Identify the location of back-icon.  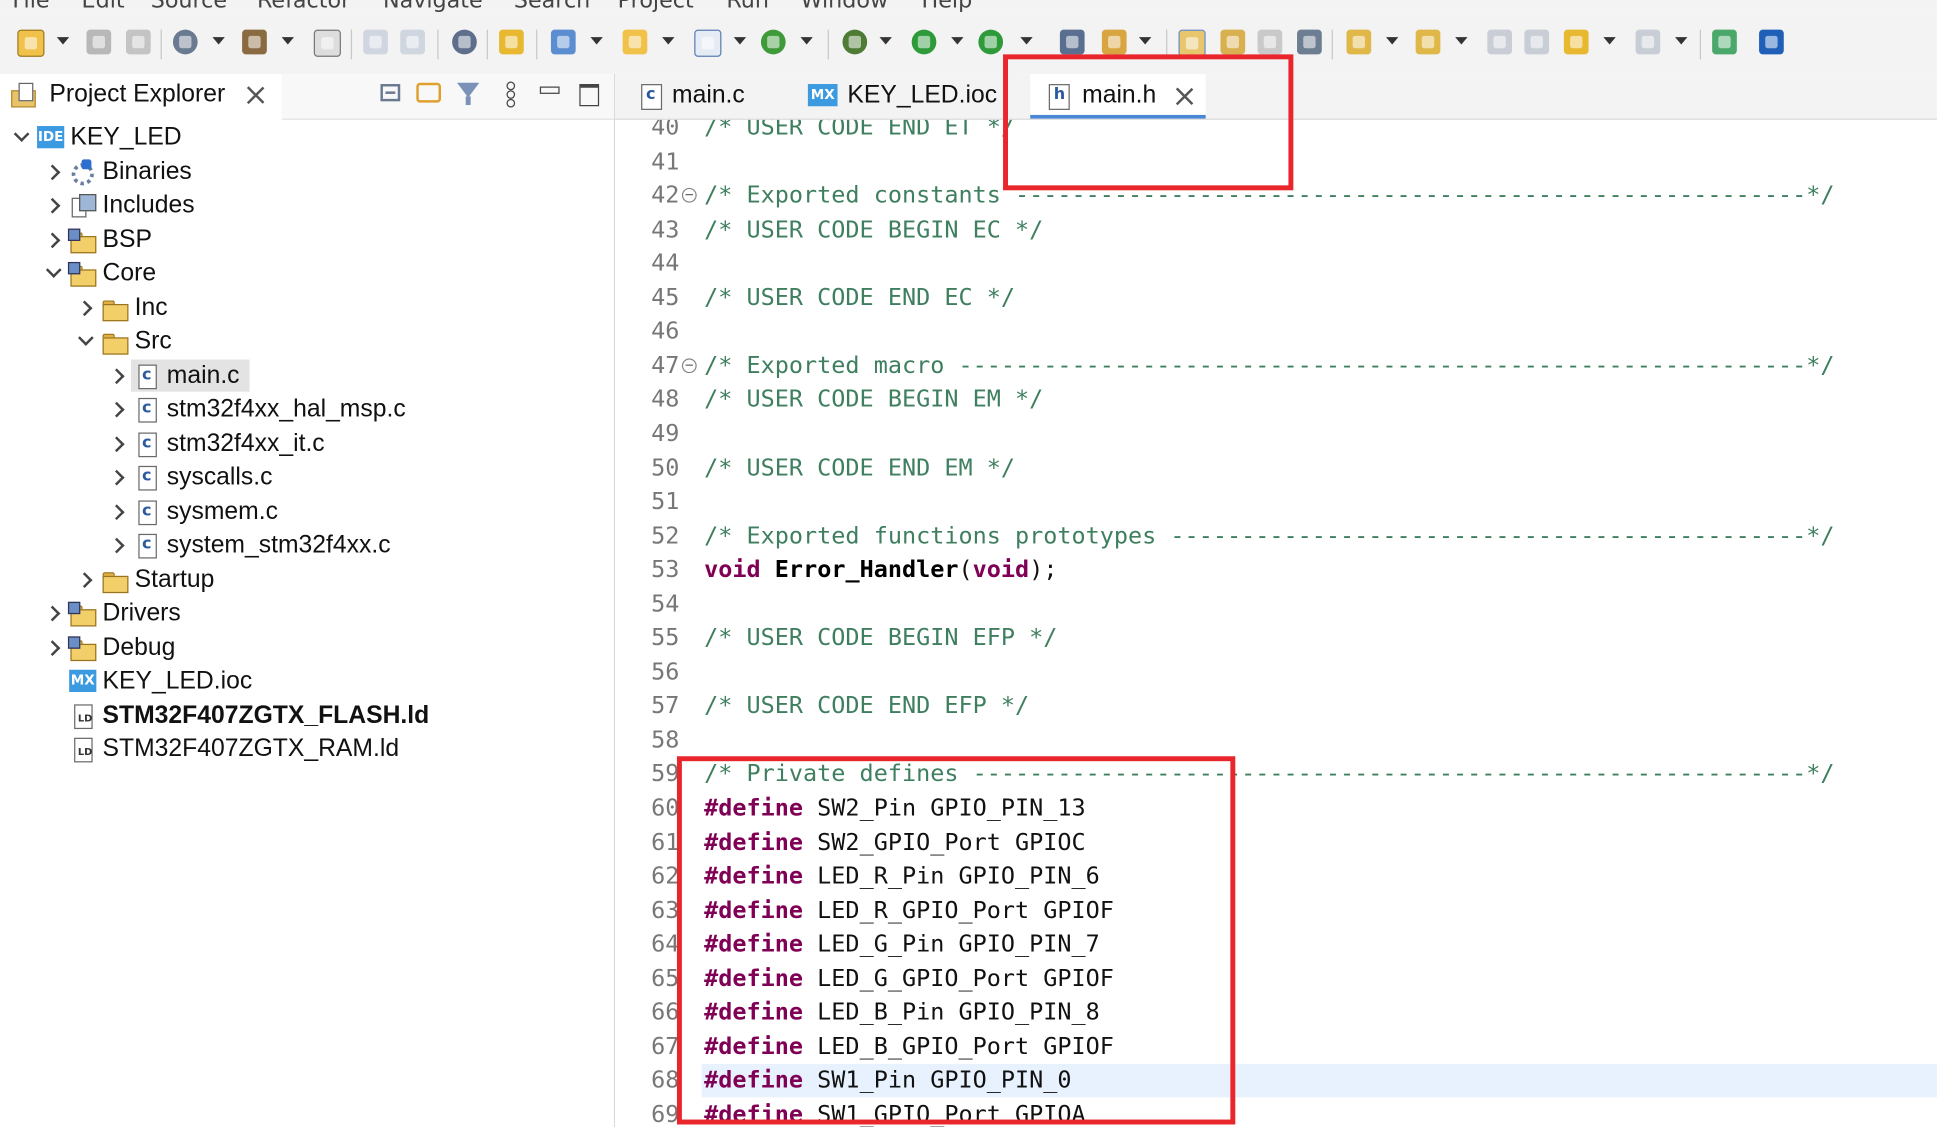
(1576, 42).